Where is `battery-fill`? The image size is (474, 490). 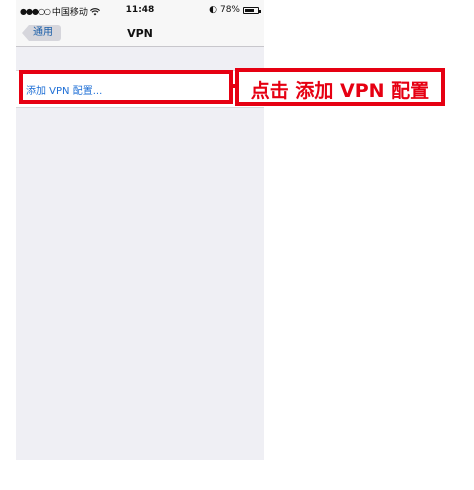
battery-fill is located at coordinates (249, 10).